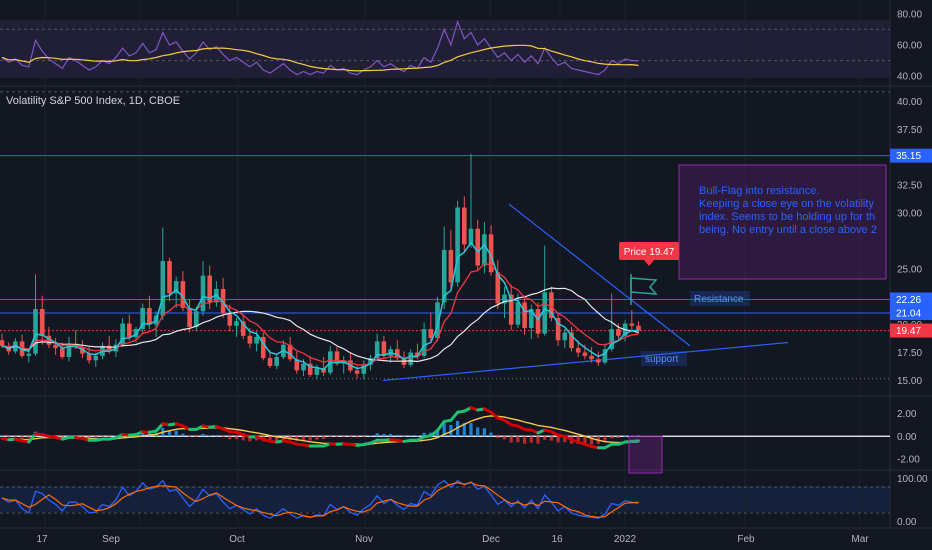 The width and height of the screenshot is (932, 550). I want to click on note-line-3: index. Seems to be holding up for th, so click(787, 217).